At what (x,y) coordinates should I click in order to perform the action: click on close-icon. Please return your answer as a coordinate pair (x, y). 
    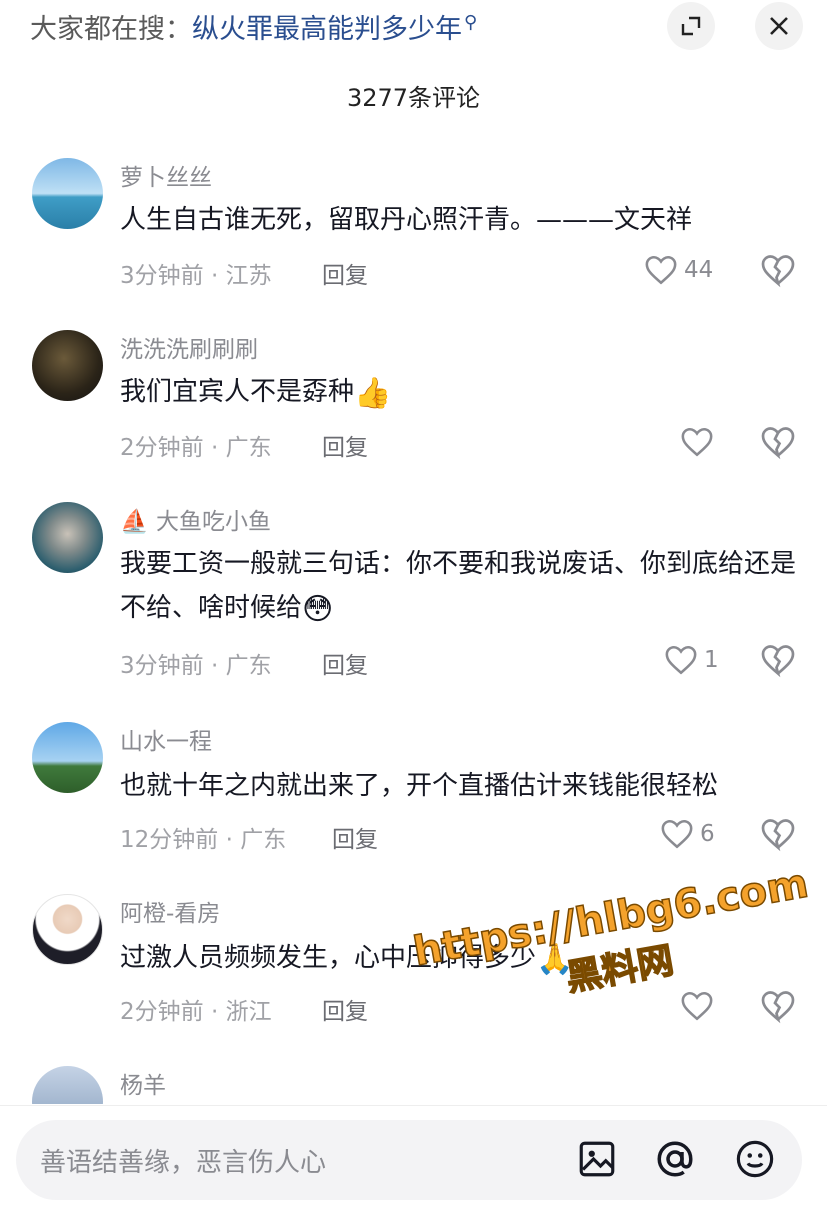
    Looking at the image, I should click on (779, 26).